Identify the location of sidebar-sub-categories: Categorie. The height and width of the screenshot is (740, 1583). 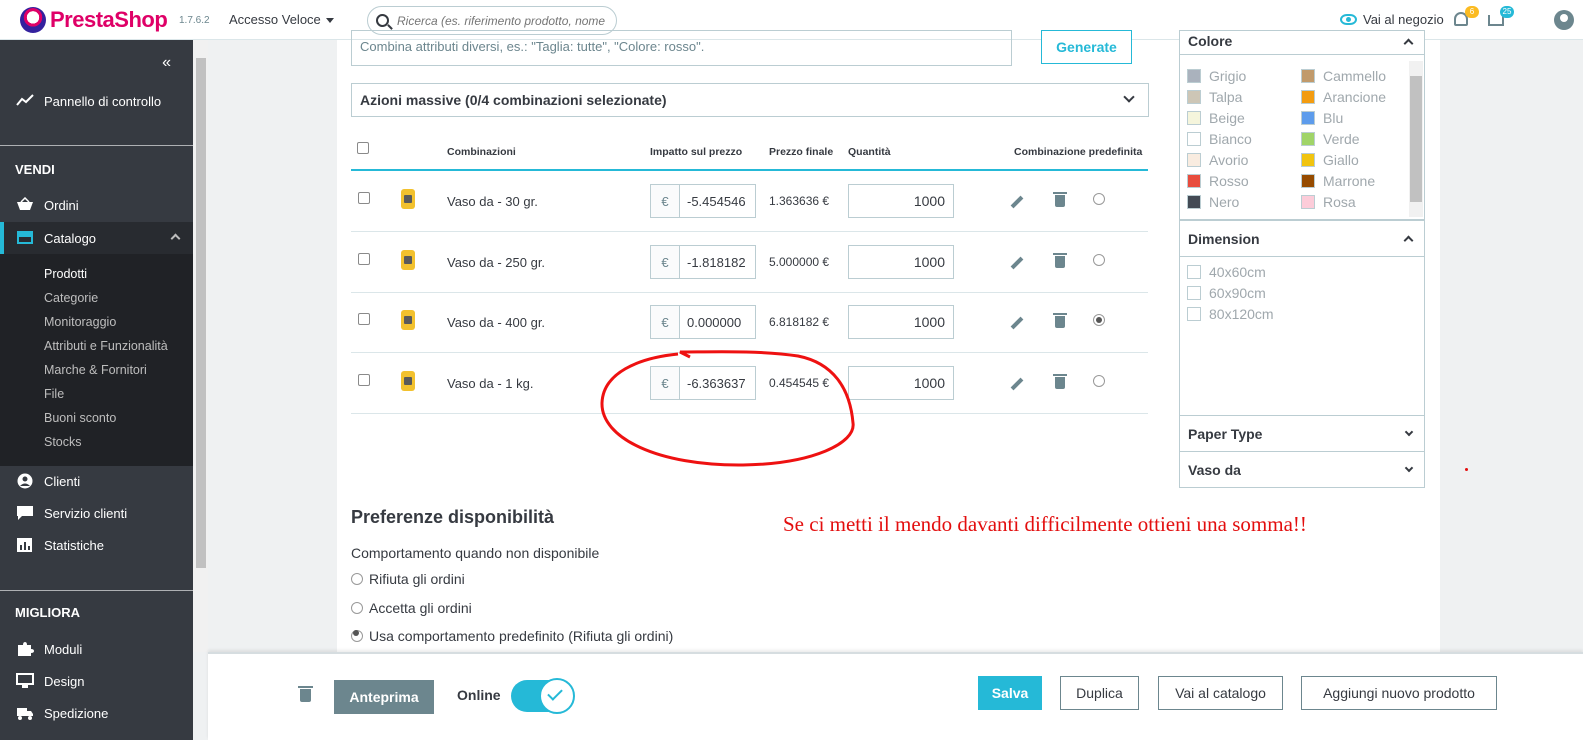
(71, 298).